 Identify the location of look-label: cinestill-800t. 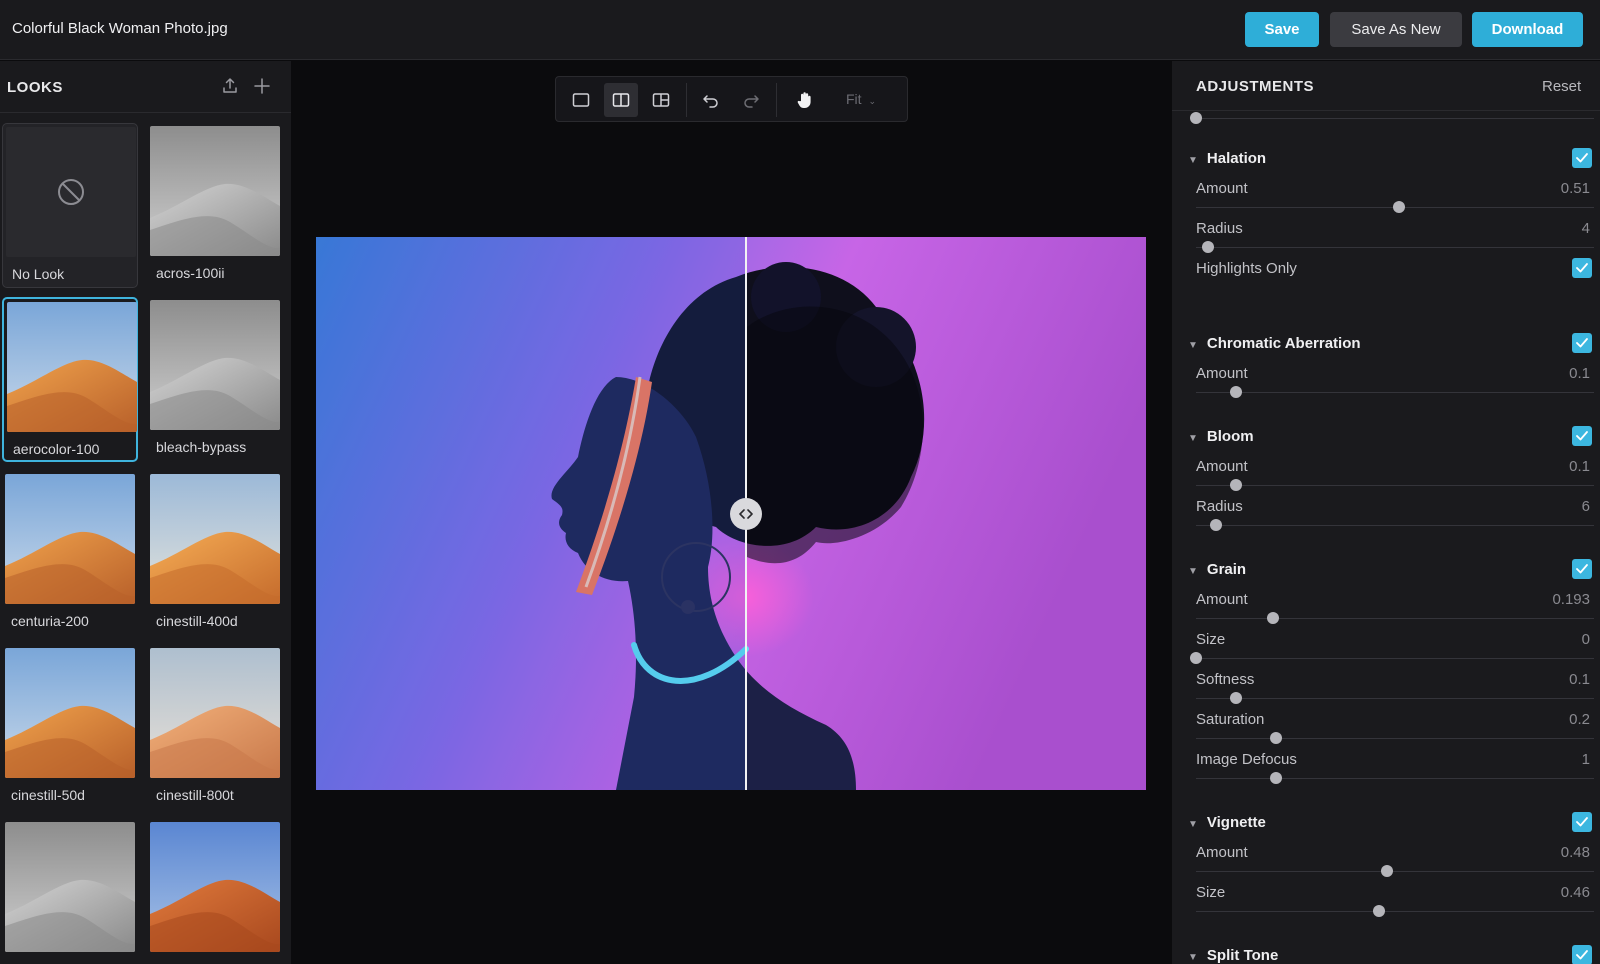
(195, 795).